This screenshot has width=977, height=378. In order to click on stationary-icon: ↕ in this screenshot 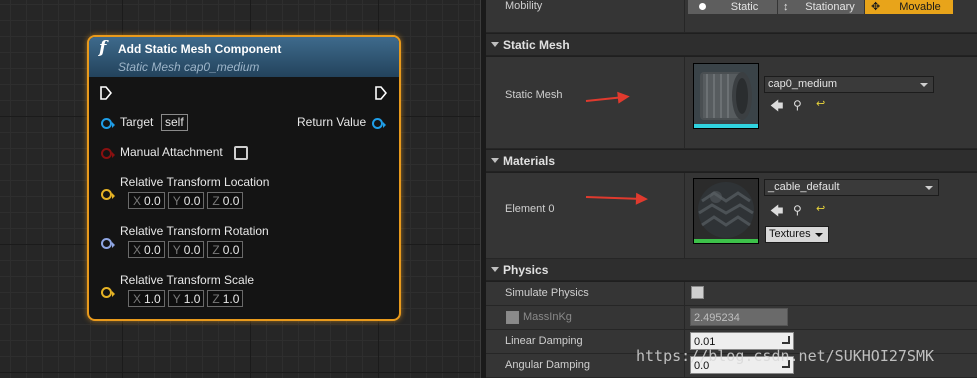, I will do `click(786, 7)`.